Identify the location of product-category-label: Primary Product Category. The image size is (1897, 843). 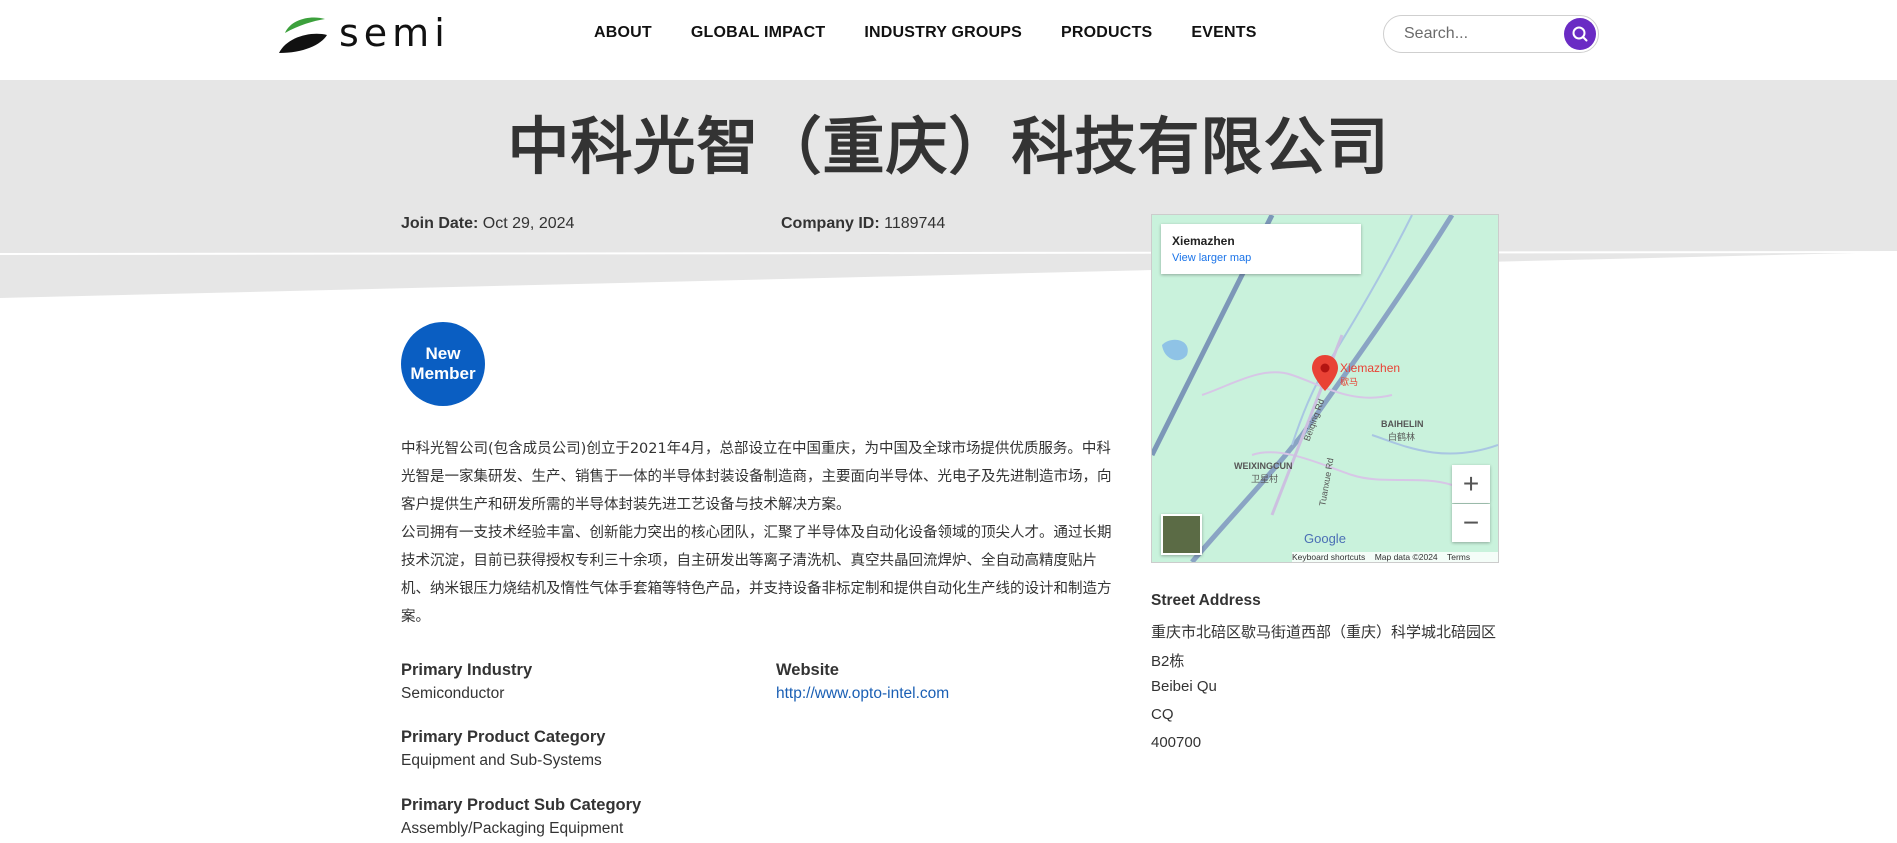
(503, 737).